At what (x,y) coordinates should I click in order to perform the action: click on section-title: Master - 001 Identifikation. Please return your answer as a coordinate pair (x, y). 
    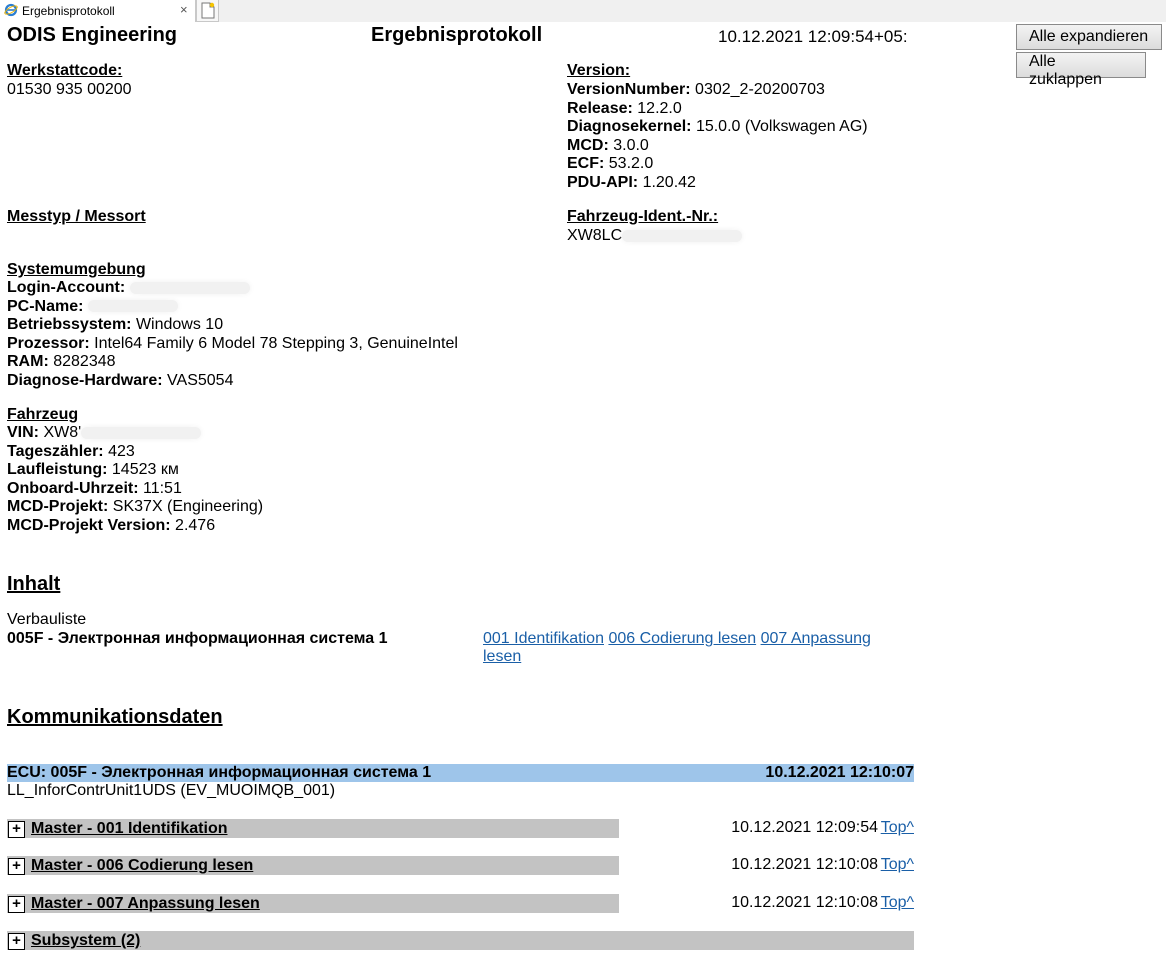
    Looking at the image, I should click on (129, 829).